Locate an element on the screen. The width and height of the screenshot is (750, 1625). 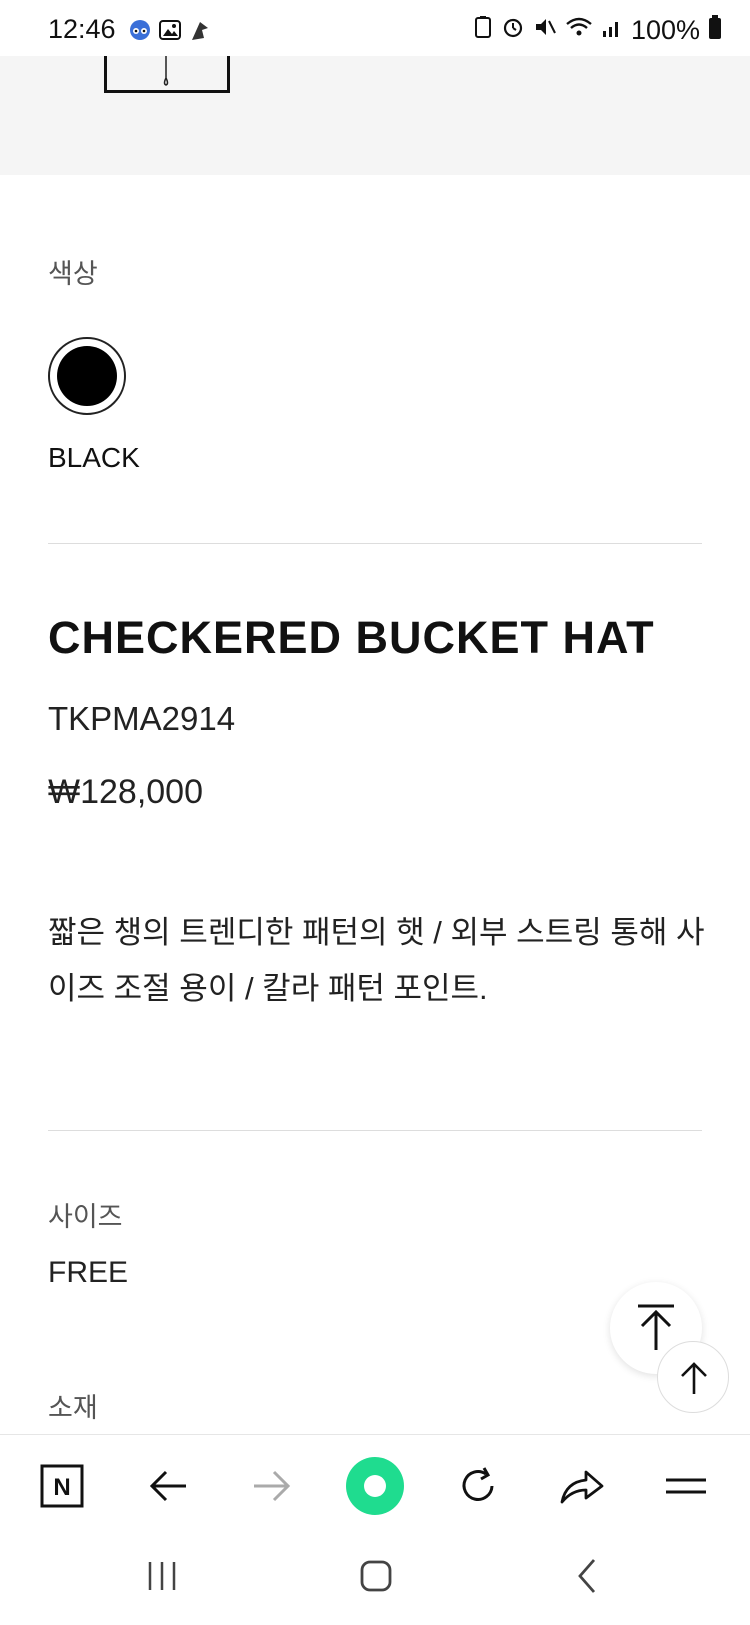
status-left-icons is located at coordinates (170, 30).